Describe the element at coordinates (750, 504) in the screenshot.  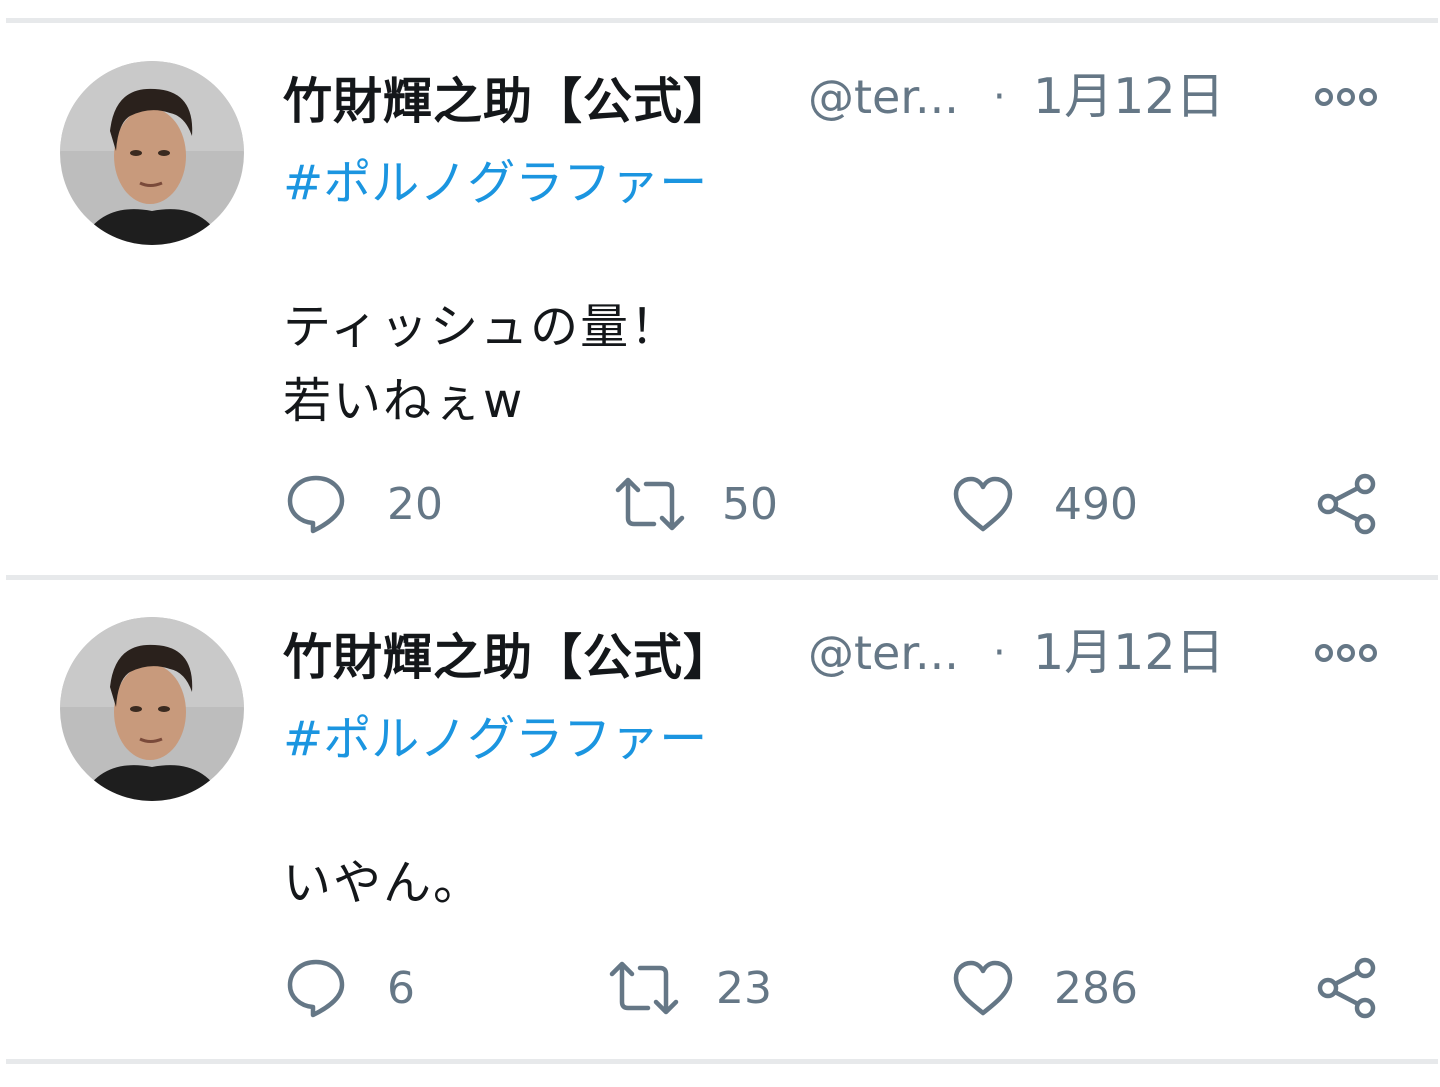
I see `retweet-count: 50` at that location.